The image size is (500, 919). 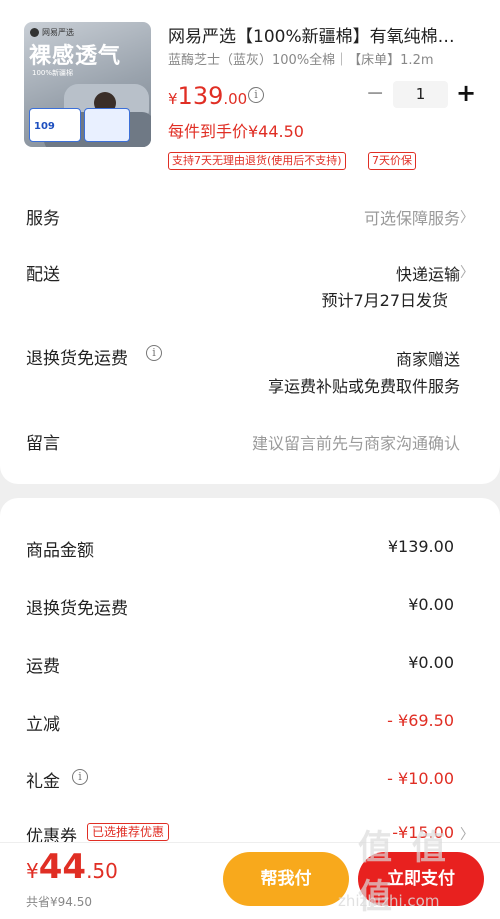 What do you see at coordinates (286, 879) in the screenshot?
I see `help-pay-button: 帮我付` at bounding box center [286, 879].